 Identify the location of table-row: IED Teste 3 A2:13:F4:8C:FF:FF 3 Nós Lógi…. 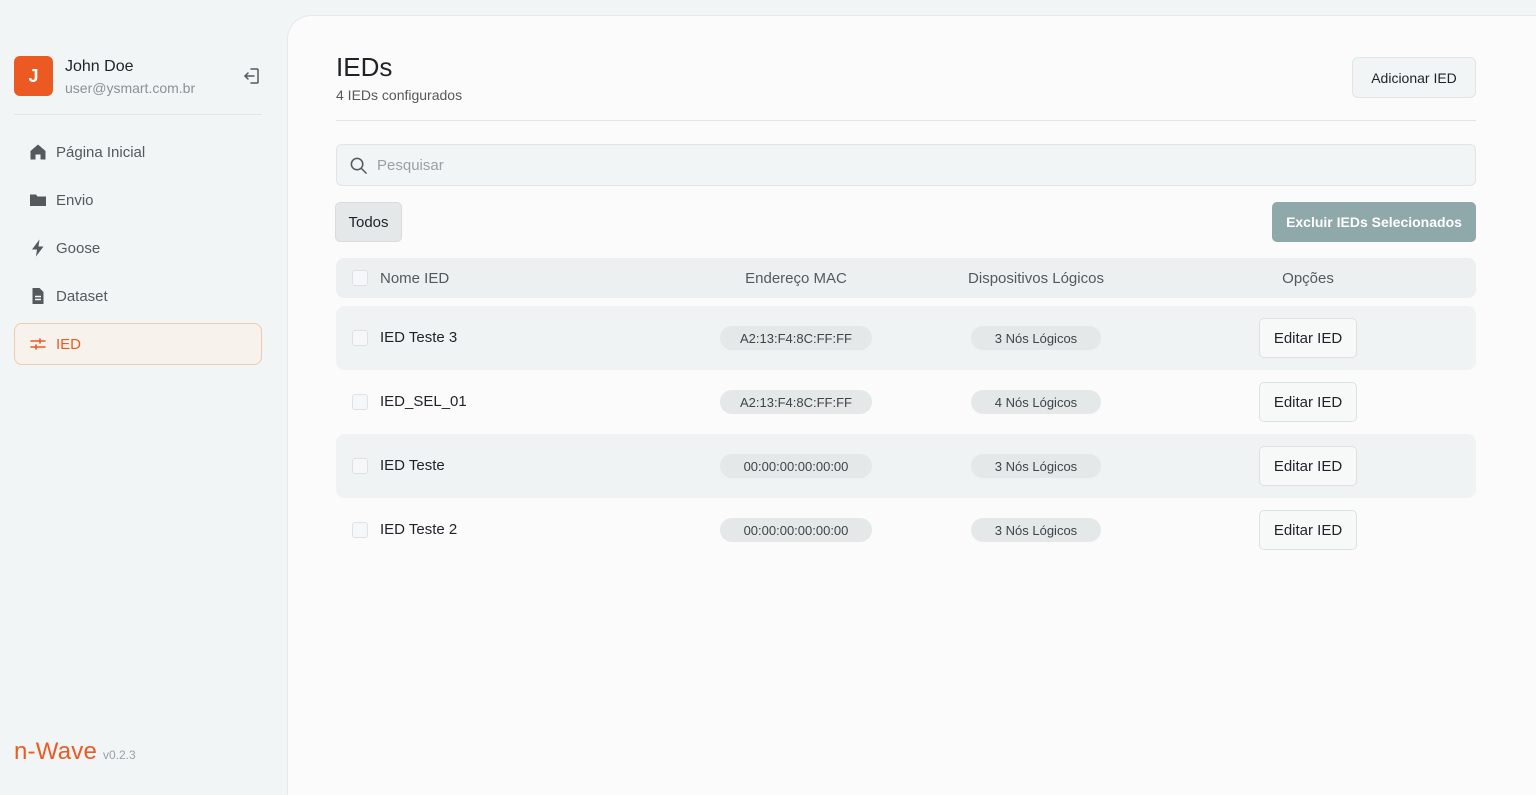
(906, 338).